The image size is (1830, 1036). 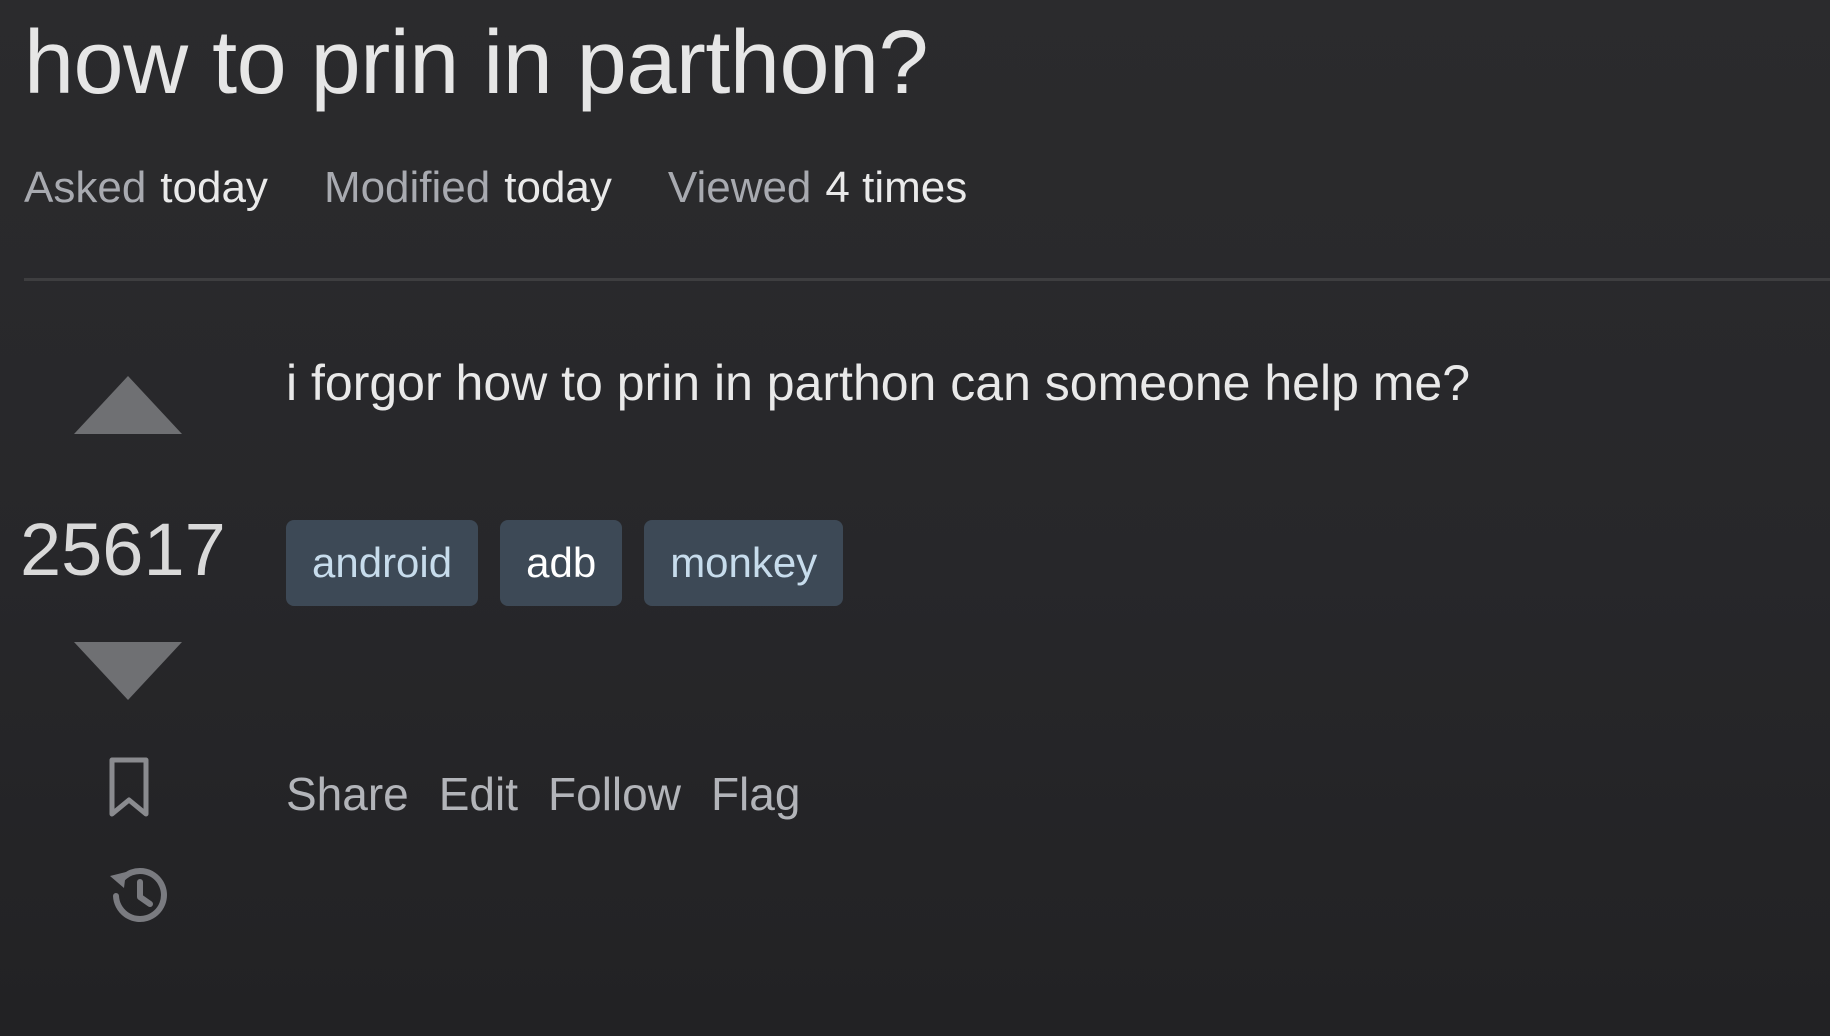 I want to click on asked-label: Asked, so click(x=85, y=187).